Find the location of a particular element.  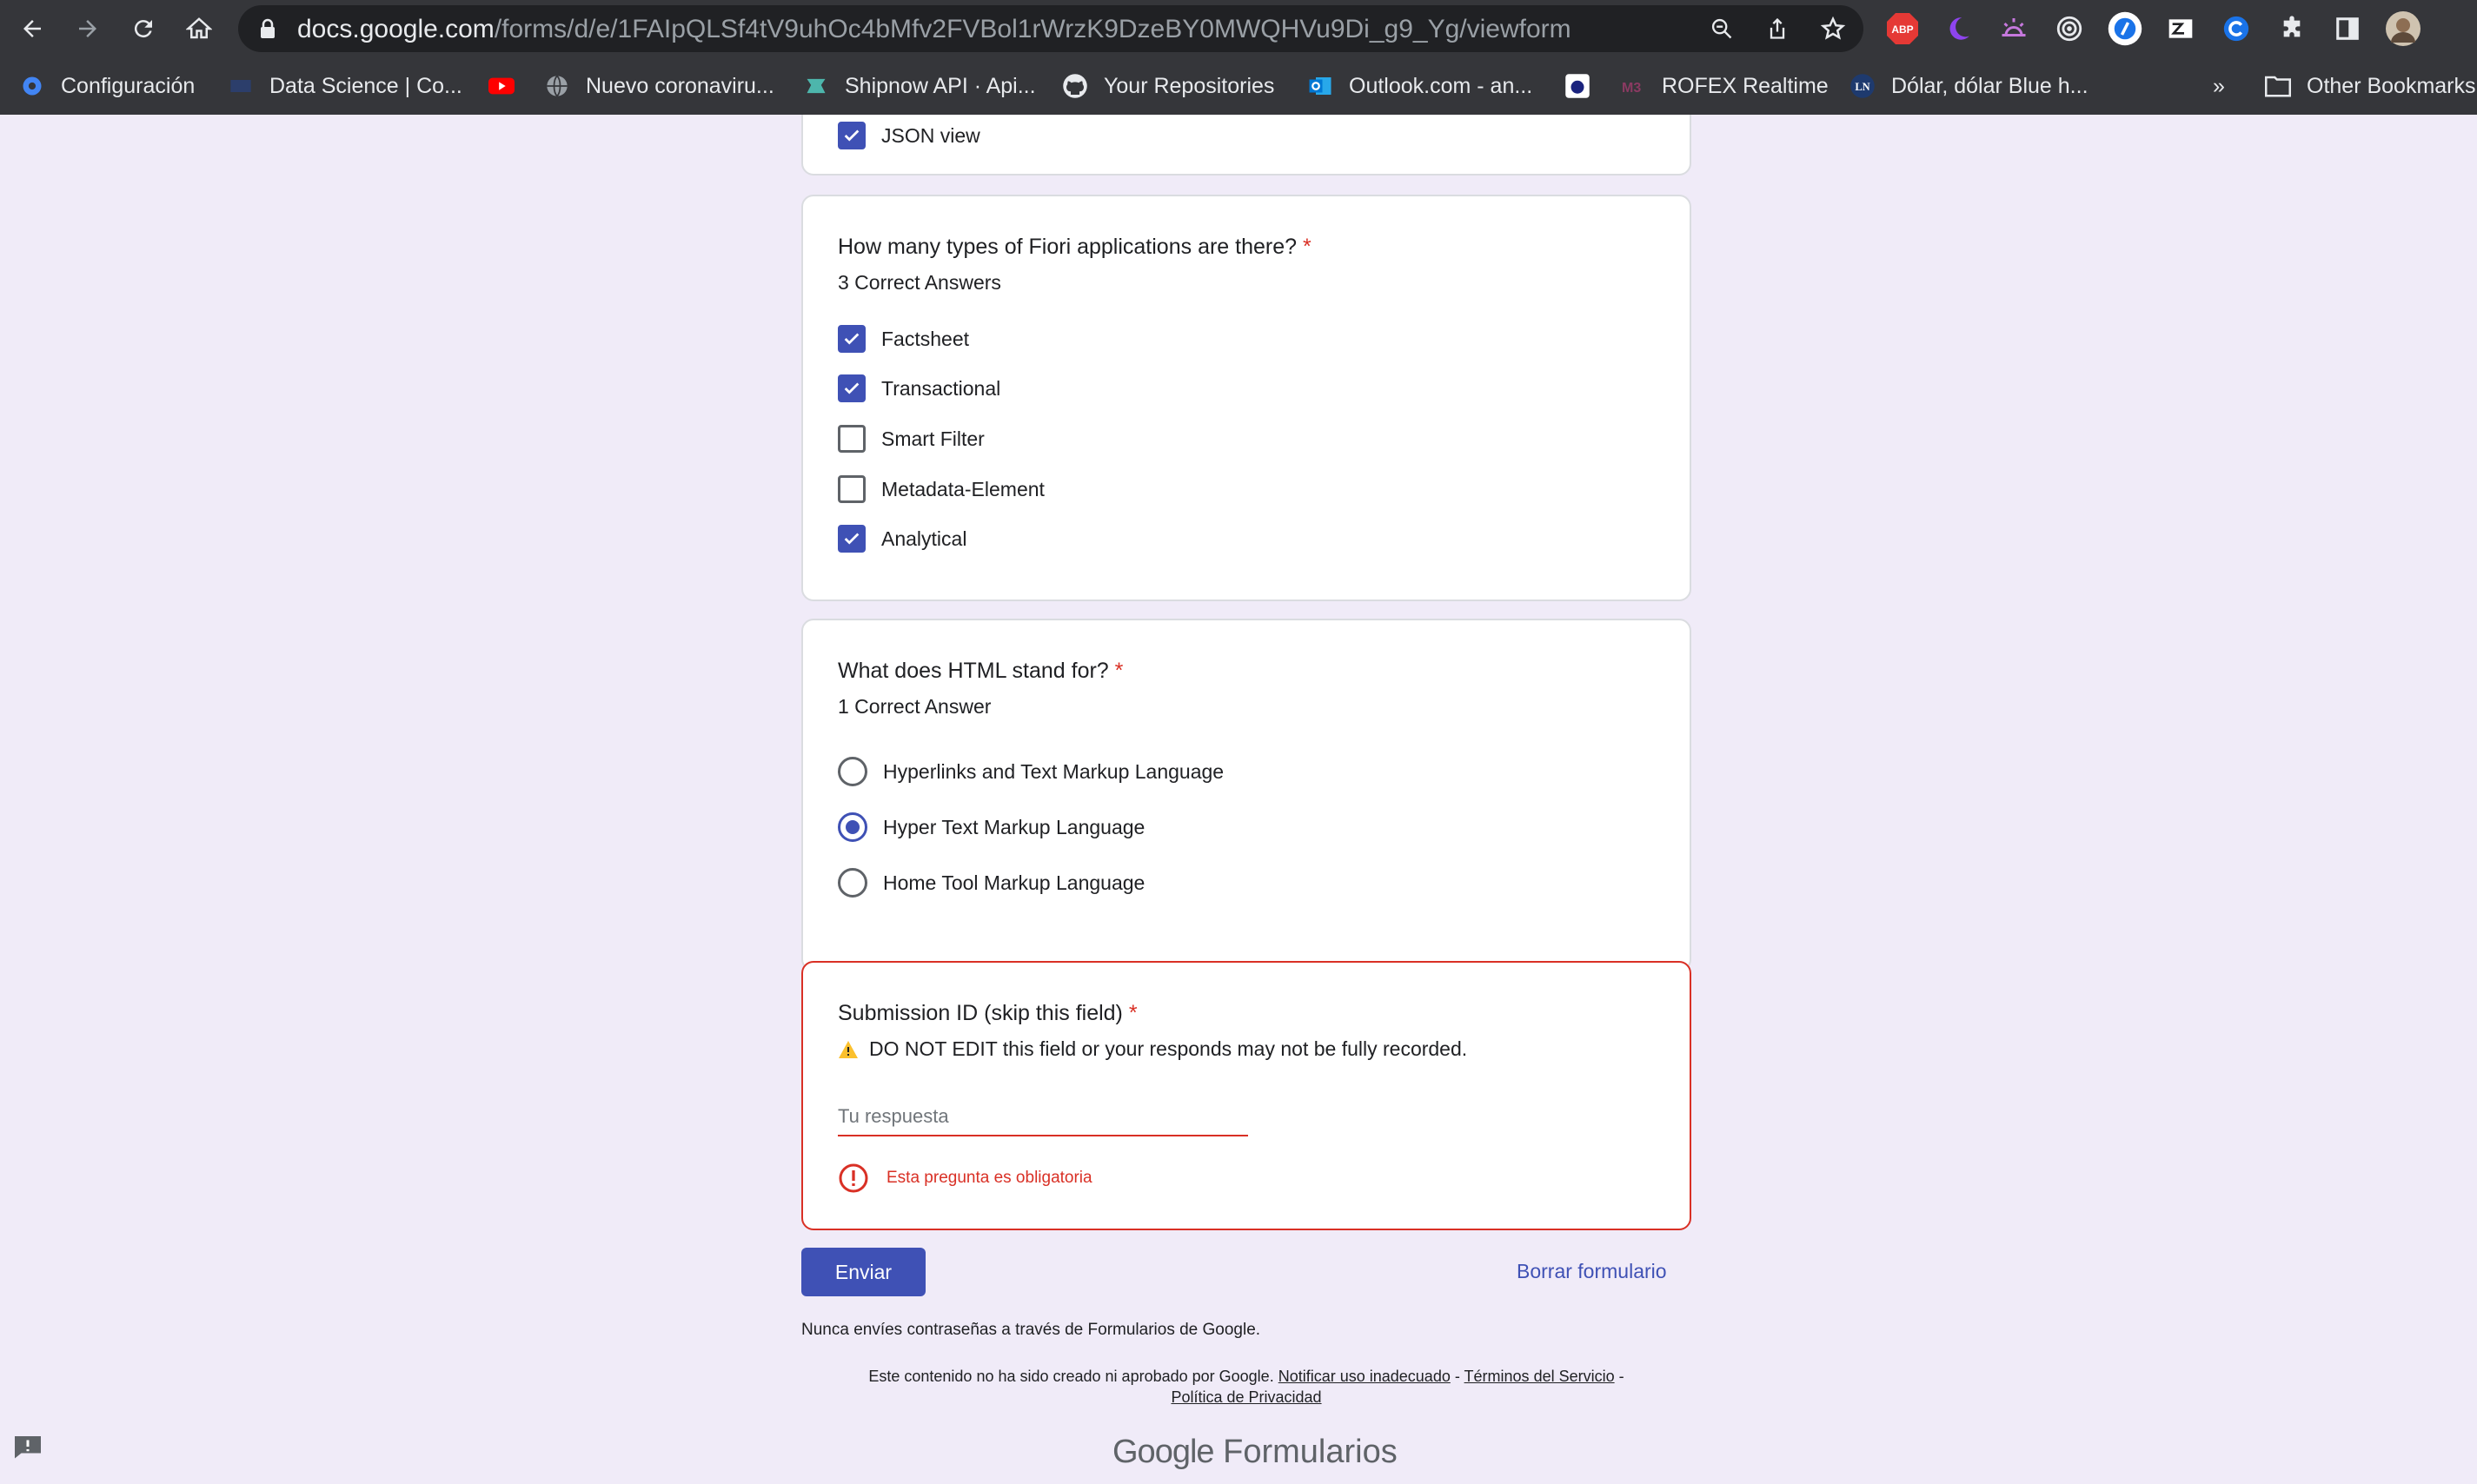

question-card-previous: JSON view is located at coordinates (1246, 145).